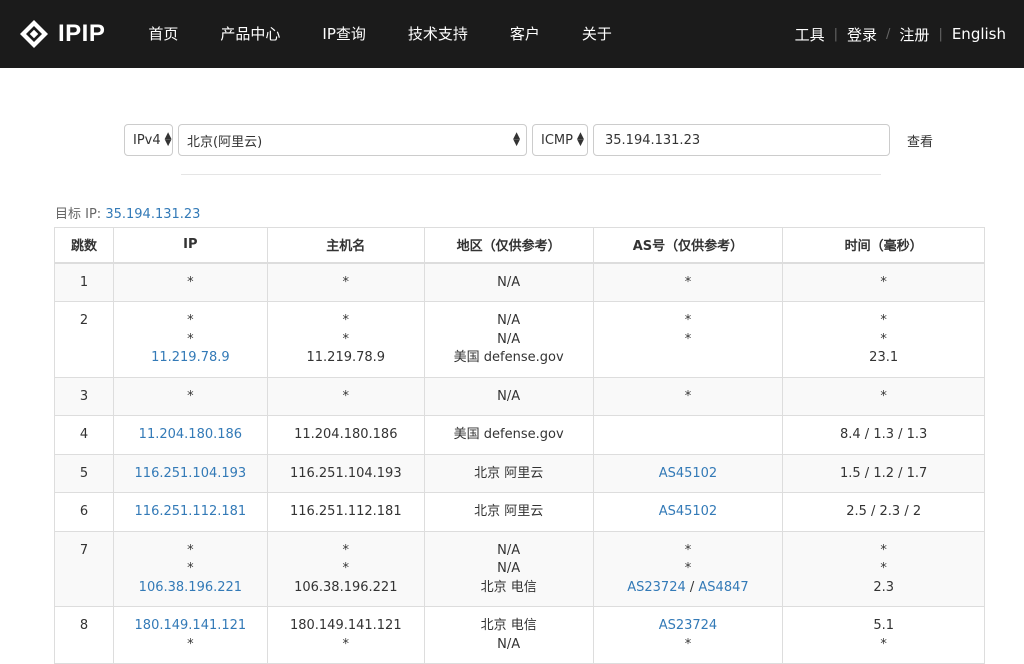  Describe the element at coordinates (979, 34) in the screenshot. I see `nav-english: English` at that location.